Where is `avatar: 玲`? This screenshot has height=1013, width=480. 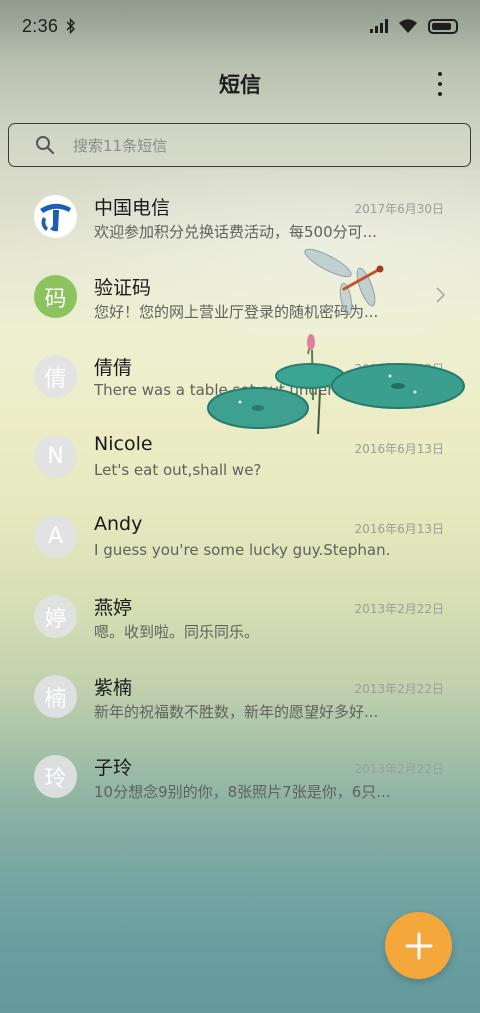 avatar: 玲 is located at coordinates (55, 776).